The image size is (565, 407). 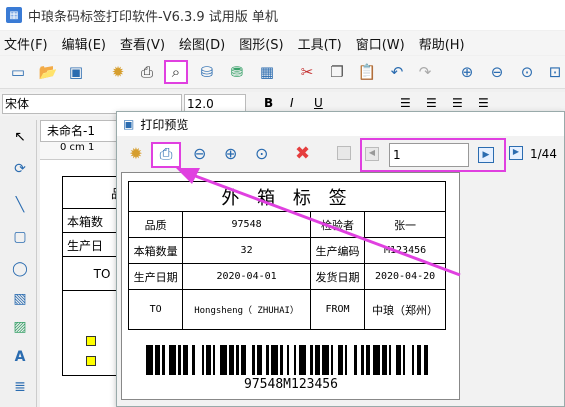 What do you see at coordinates (405, 103) in the screenshot?
I see `align-left-icon: ☰` at bounding box center [405, 103].